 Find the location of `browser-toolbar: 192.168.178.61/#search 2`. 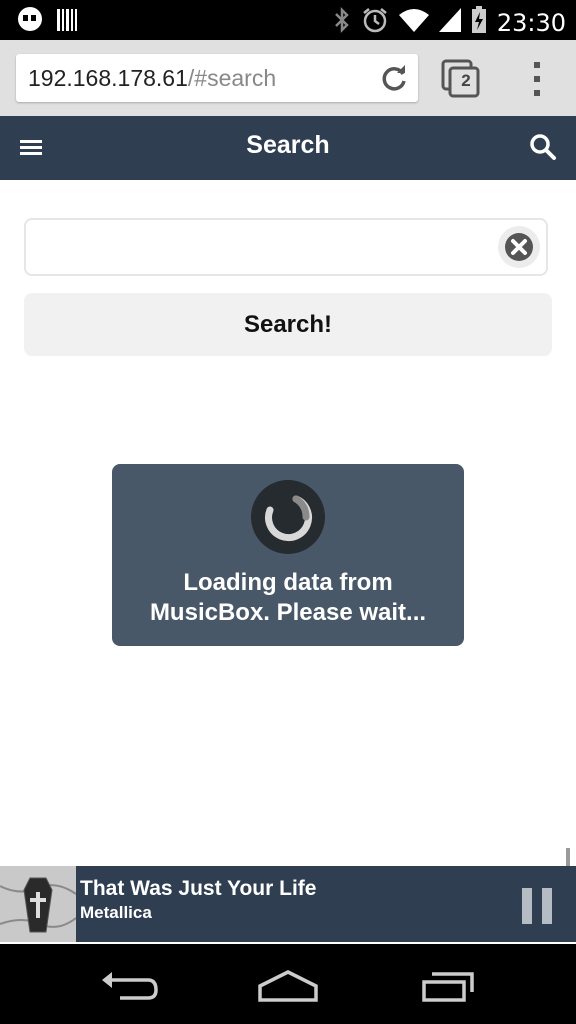

browser-toolbar: 192.168.178.61/#search 2 is located at coordinates (288, 78).